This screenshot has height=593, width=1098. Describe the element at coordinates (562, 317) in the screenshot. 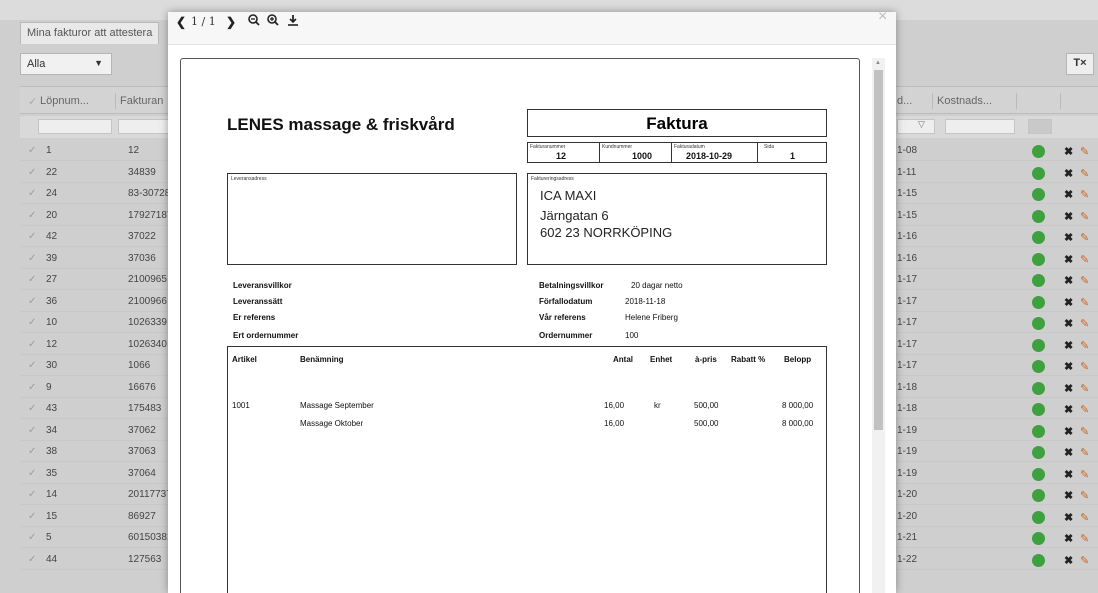

I see `label-var-referens: Vår referens` at that location.